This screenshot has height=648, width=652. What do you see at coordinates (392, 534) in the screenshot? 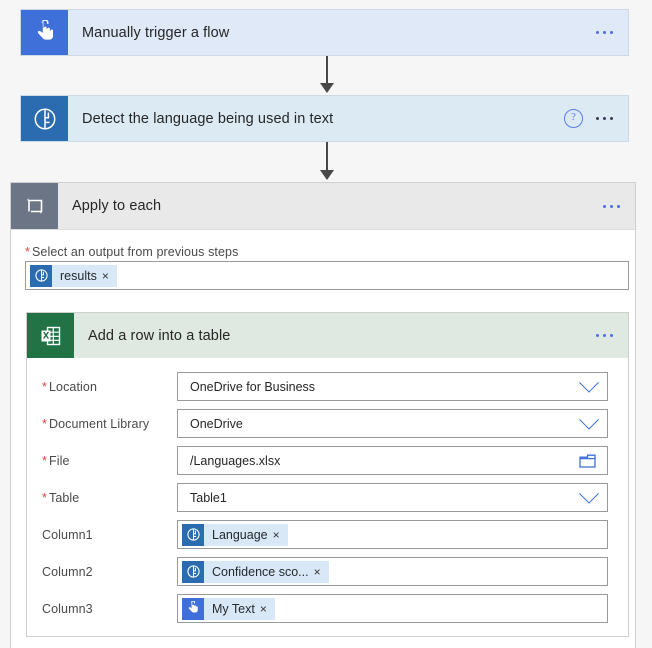
I see `input-column1: Language ×` at bounding box center [392, 534].